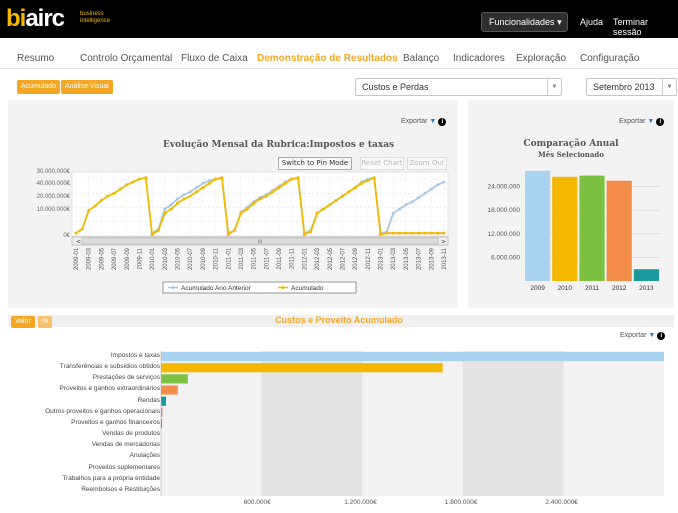 This screenshot has width=678, height=513. Describe the element at coordinates (360, 502) in the screenshot. I see `x-tick-label: 1.200.000€` at that location.